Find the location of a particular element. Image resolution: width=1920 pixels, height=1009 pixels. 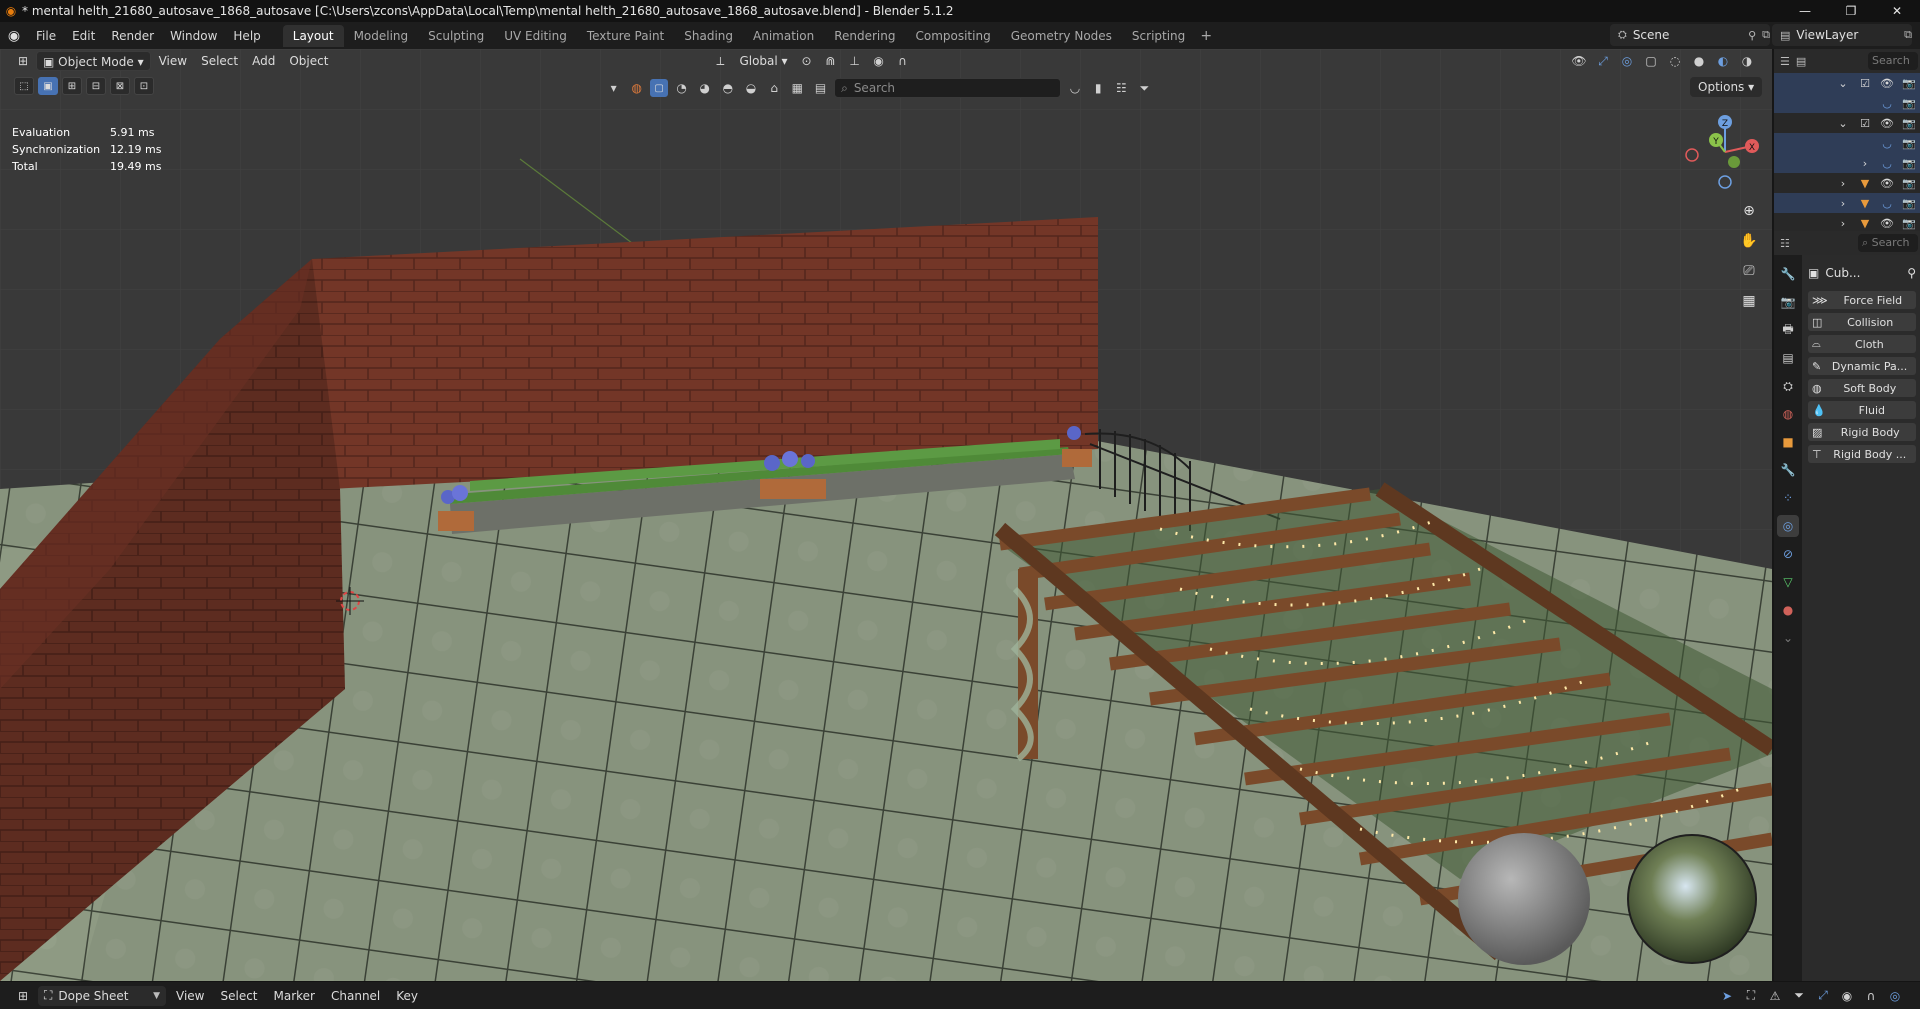

camera-view-icon: ⎚ is located at coordinates (1749, 271).